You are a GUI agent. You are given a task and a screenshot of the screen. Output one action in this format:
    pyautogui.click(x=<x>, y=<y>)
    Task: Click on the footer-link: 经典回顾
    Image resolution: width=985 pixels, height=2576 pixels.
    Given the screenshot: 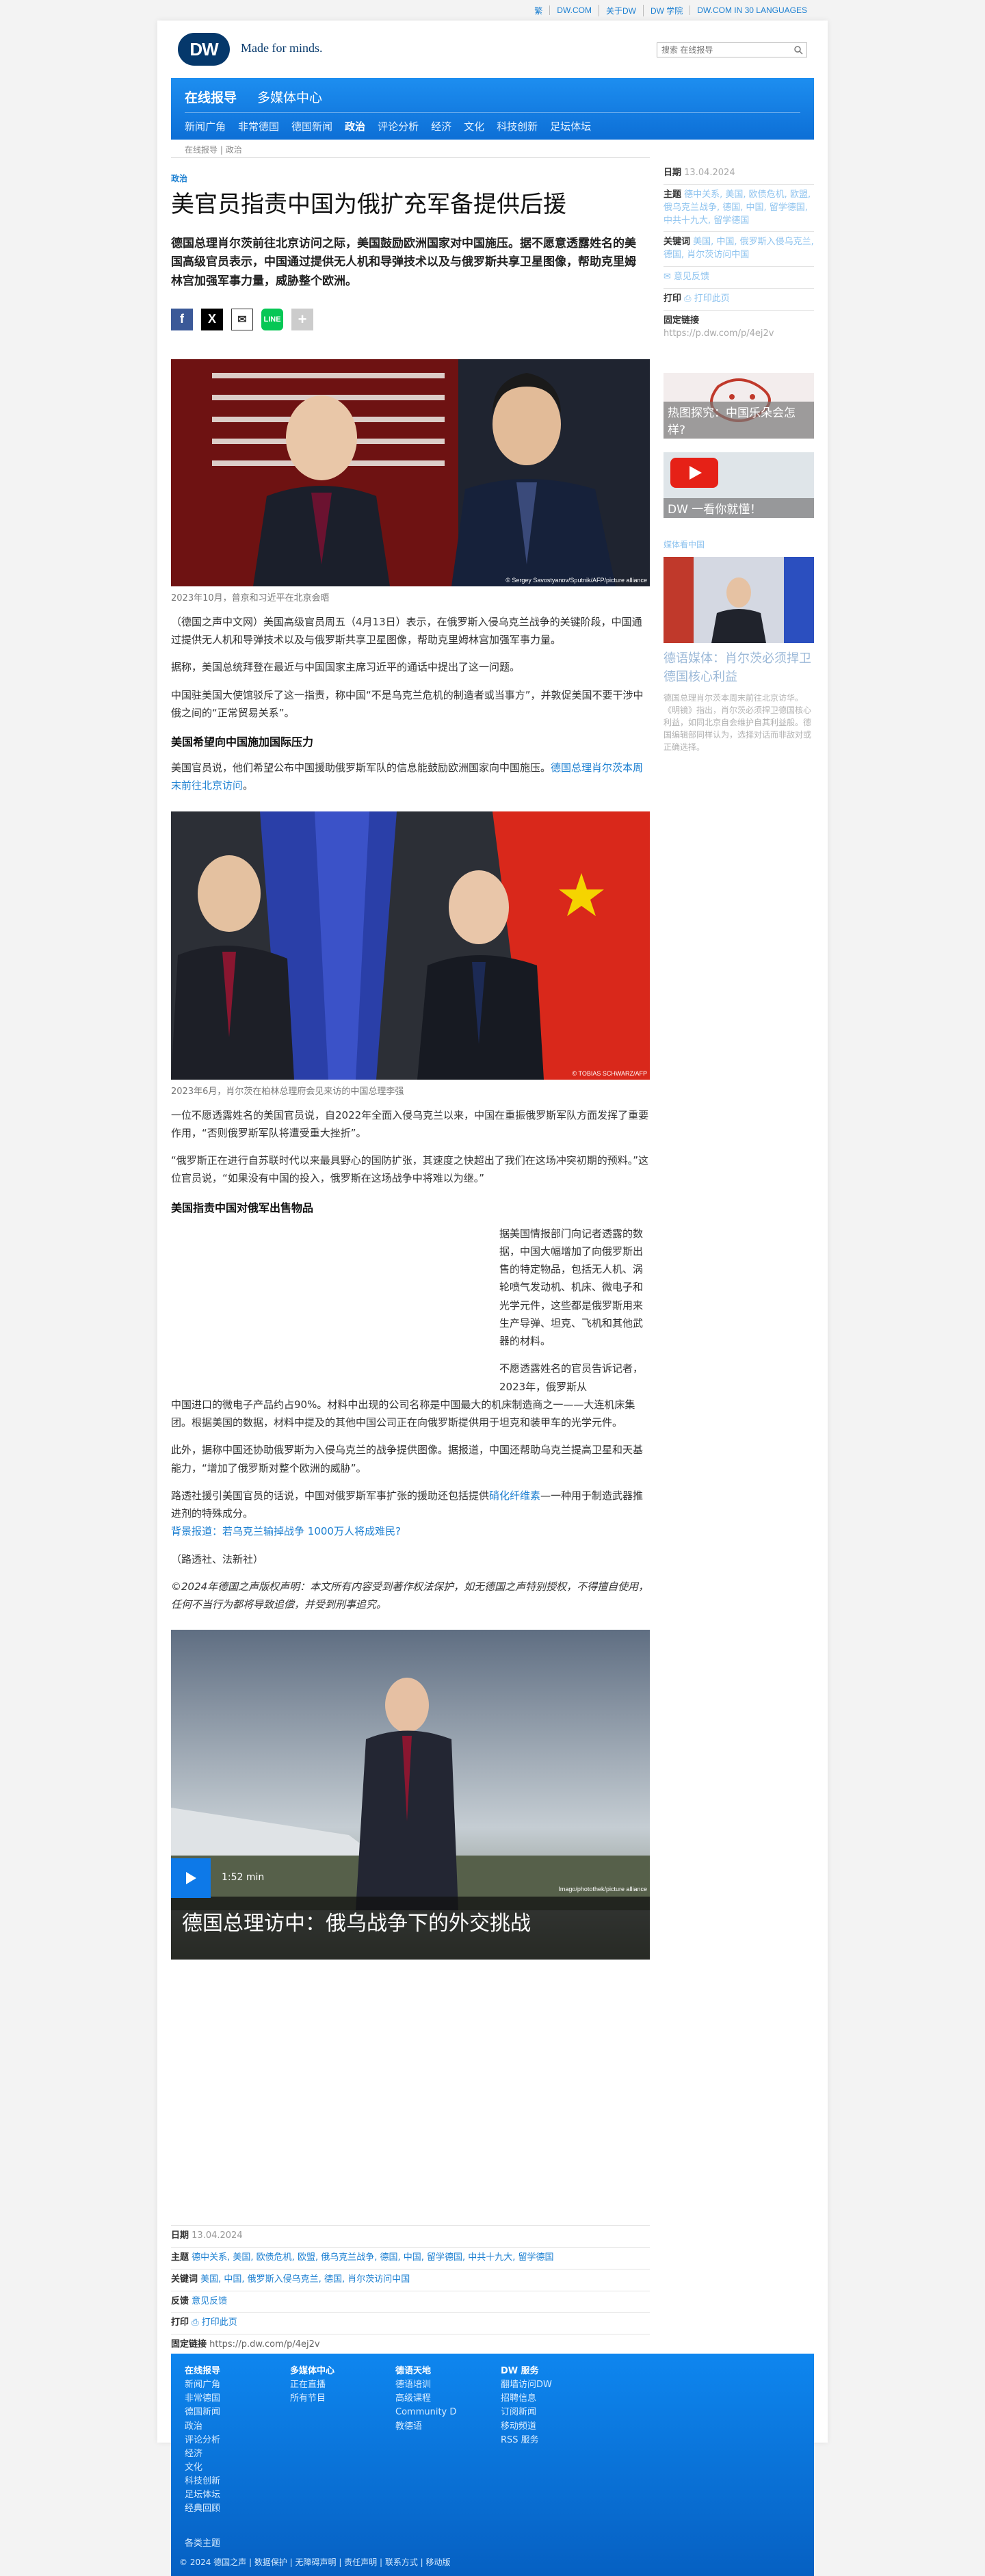 What is the action you would take?
    pyautogui.click(x=202, y=2509)
    